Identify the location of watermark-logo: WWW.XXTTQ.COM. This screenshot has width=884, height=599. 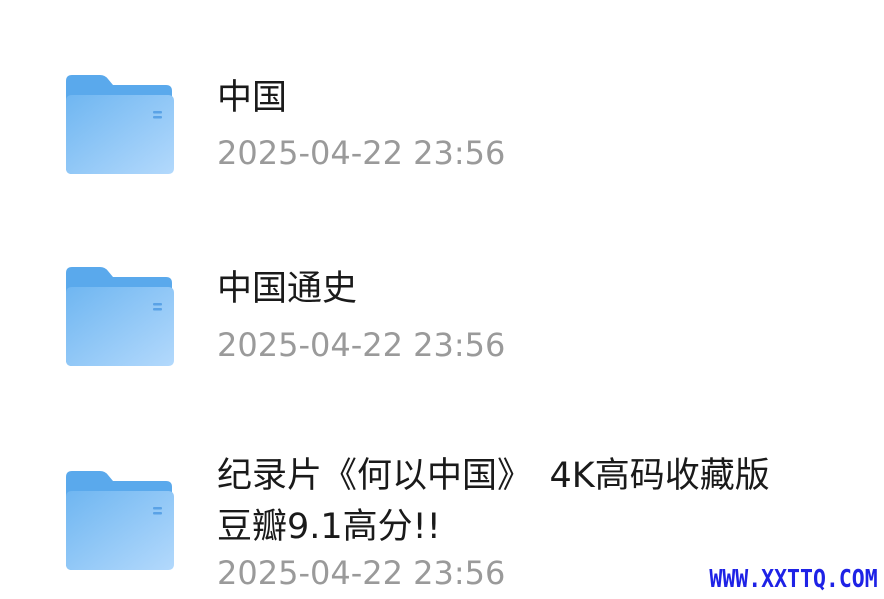
(793, 578).